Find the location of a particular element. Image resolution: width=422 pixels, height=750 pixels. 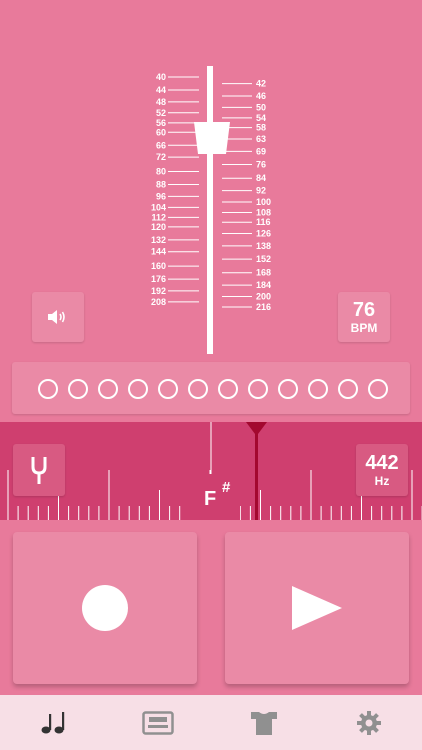

tempo-tick-label: 88 is located at coordinates (161, 185).